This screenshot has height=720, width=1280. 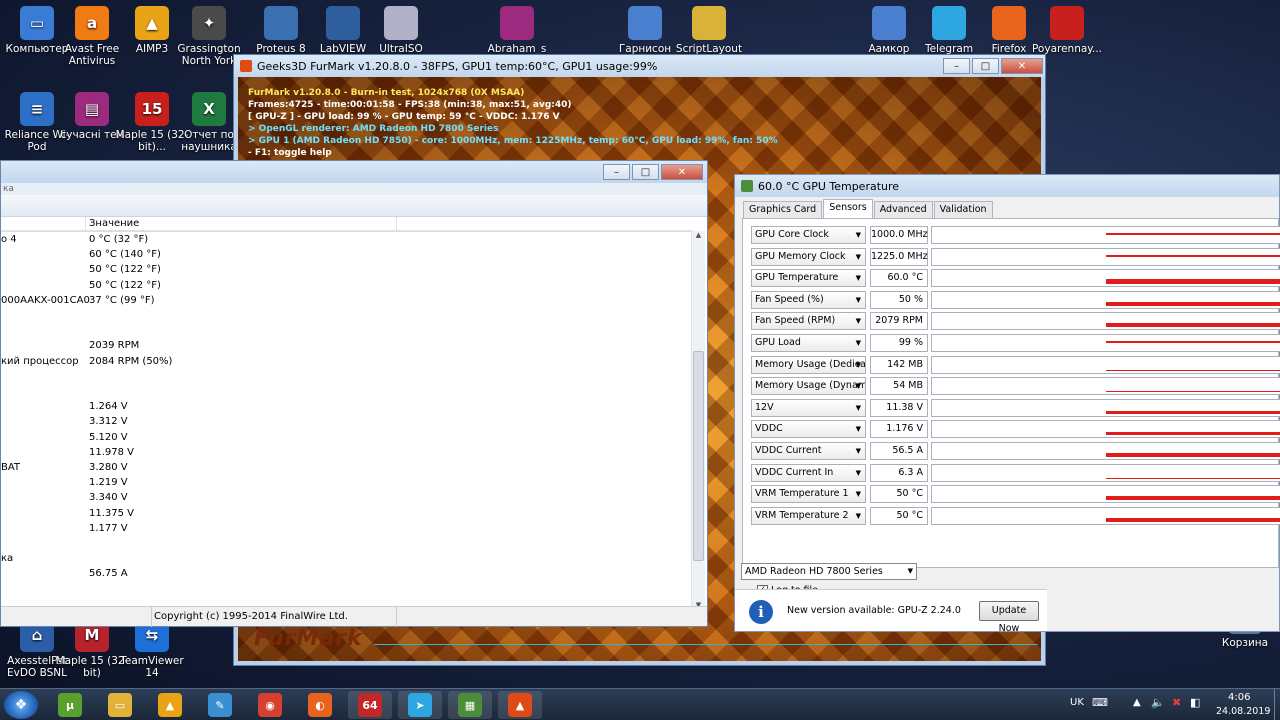 What do you see at coordinates (347, 363) in the screenshot?
I see `table-row: кий процессор 2084 RPM (50%)` at bounding box center [347, 363].